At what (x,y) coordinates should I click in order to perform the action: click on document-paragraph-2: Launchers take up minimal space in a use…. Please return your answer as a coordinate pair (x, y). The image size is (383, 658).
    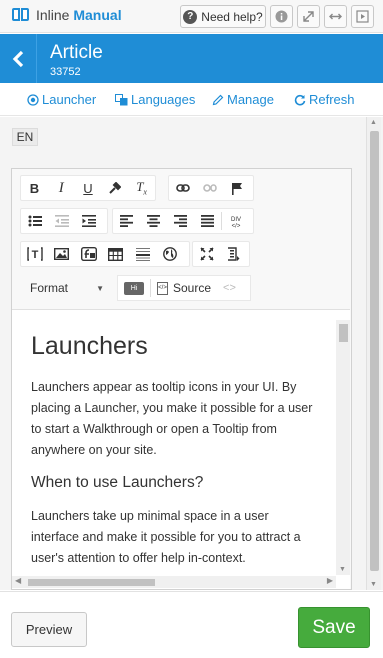
    Looking at the image, I should click on (166, 537).